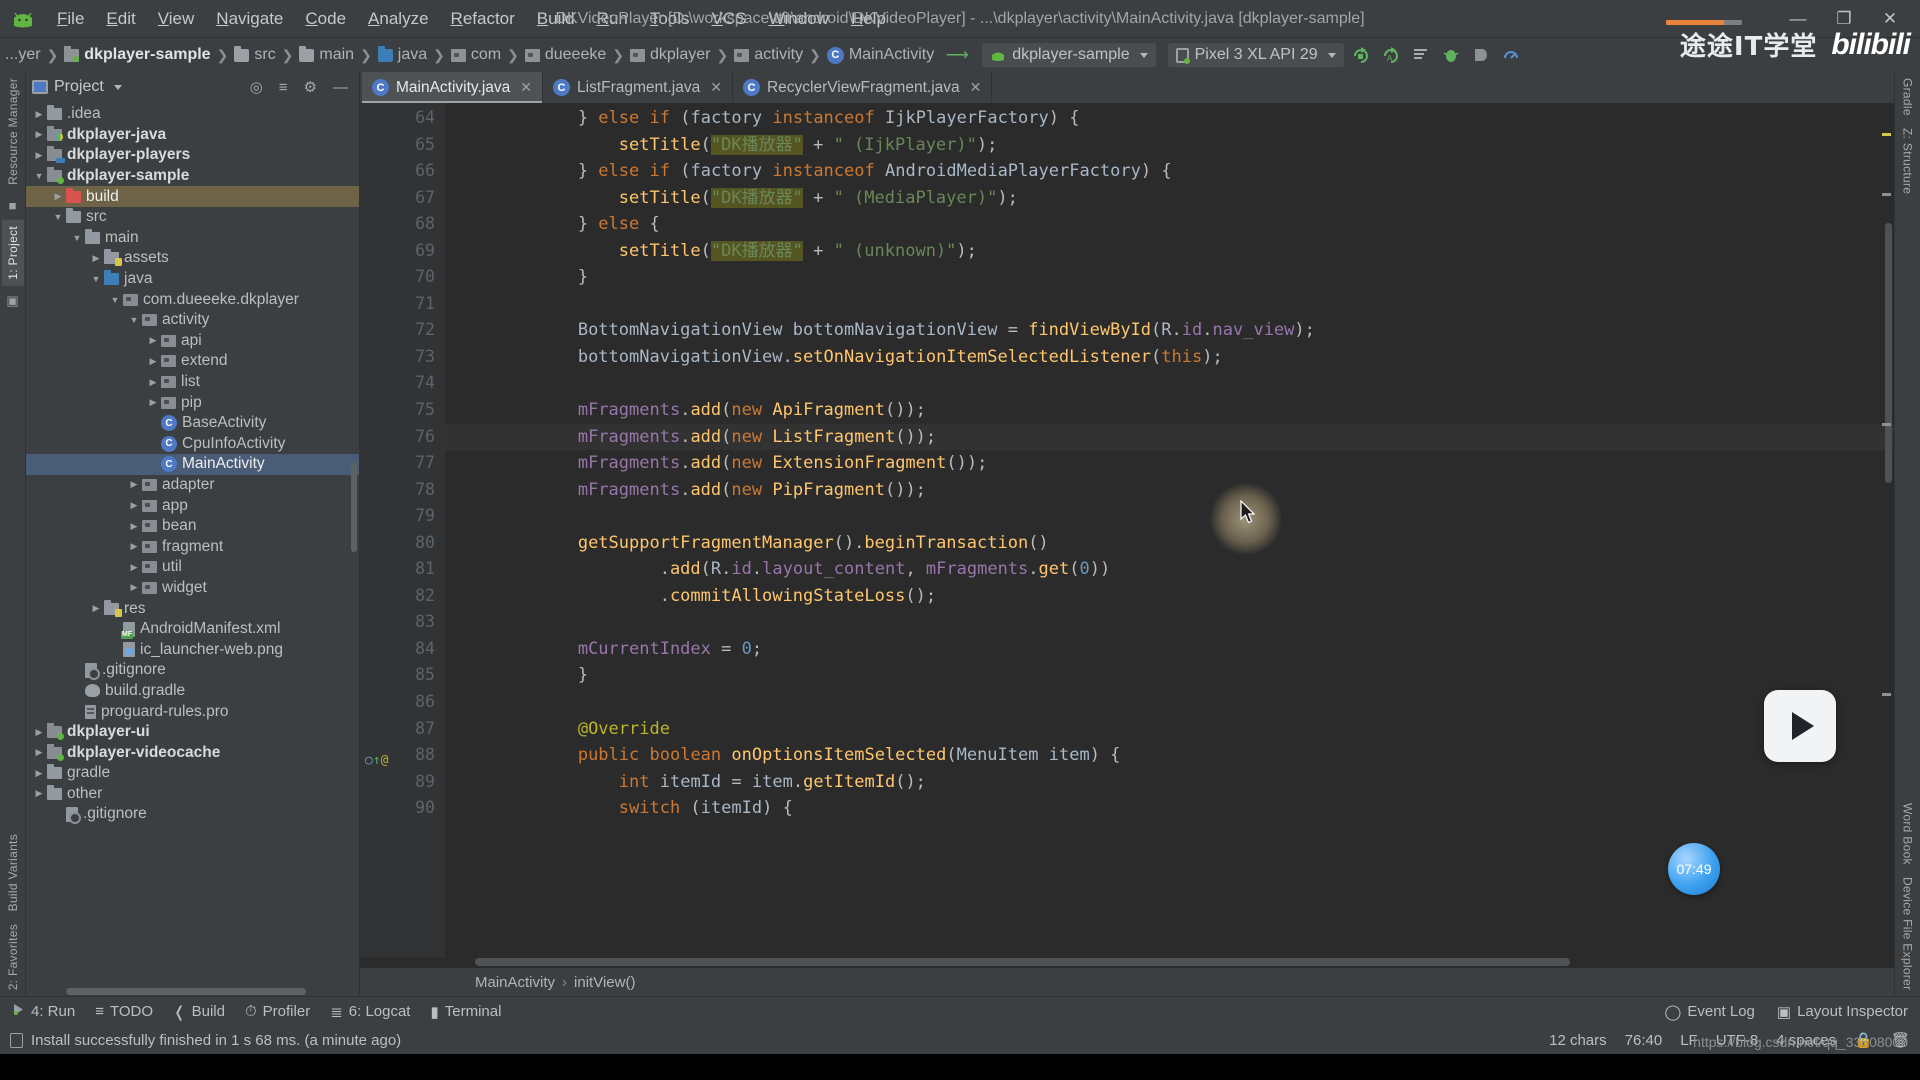 Image resolution: width=1920 pixels, height=1080 pixels. Describe the element at coordinates (137, 54) in the screenshot. I see `breadcrumb-item-dkplayer-sample: dkplayer-sample` at that location.